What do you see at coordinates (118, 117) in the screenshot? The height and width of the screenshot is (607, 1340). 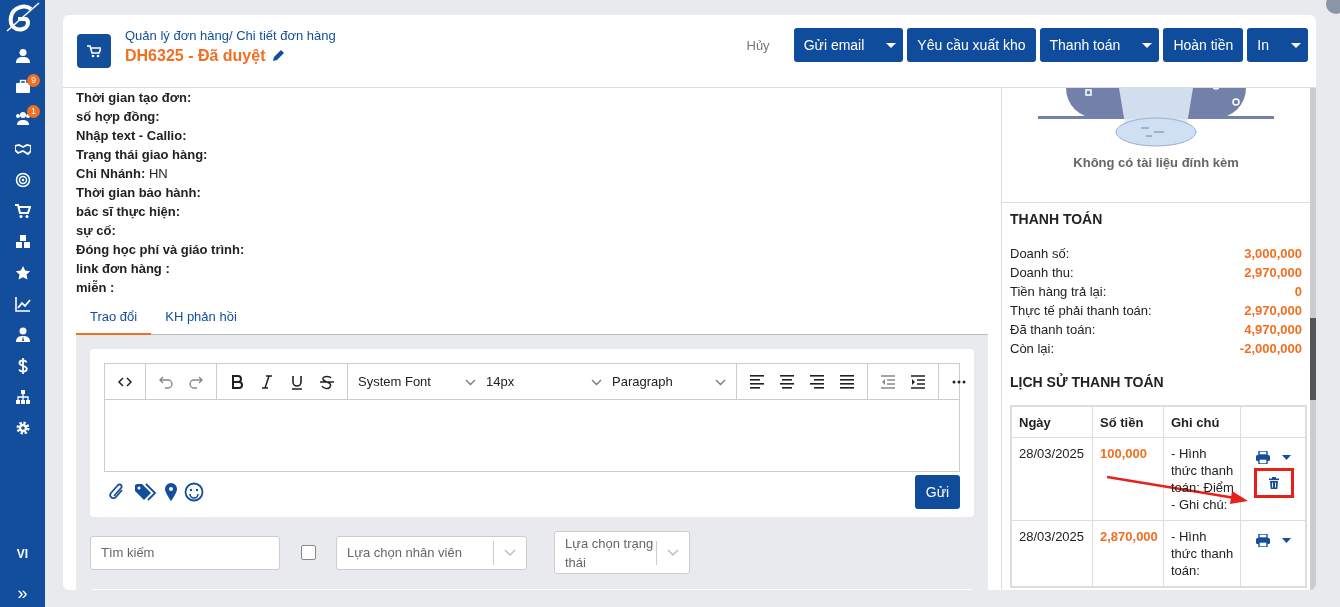 I see `detail-line: số hợp đồng:` at bounding box center [118, 117].